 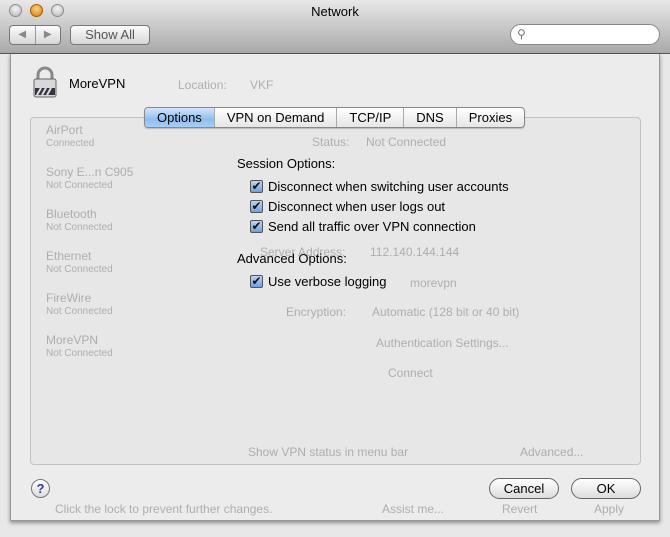 What do you see at coordinates (262, 85) in the screenshot?
I see `location-select: VKF` at bounding box center [262, 85].